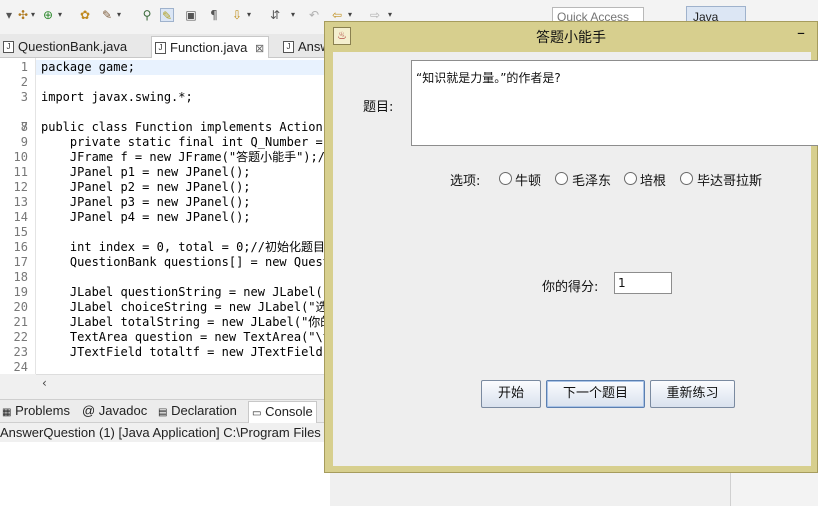 The image size is (818, 506). Describe the element at coordinates (275, 15) in the screenshot. I see `prev-annotation-icon: ⇵` at that location.